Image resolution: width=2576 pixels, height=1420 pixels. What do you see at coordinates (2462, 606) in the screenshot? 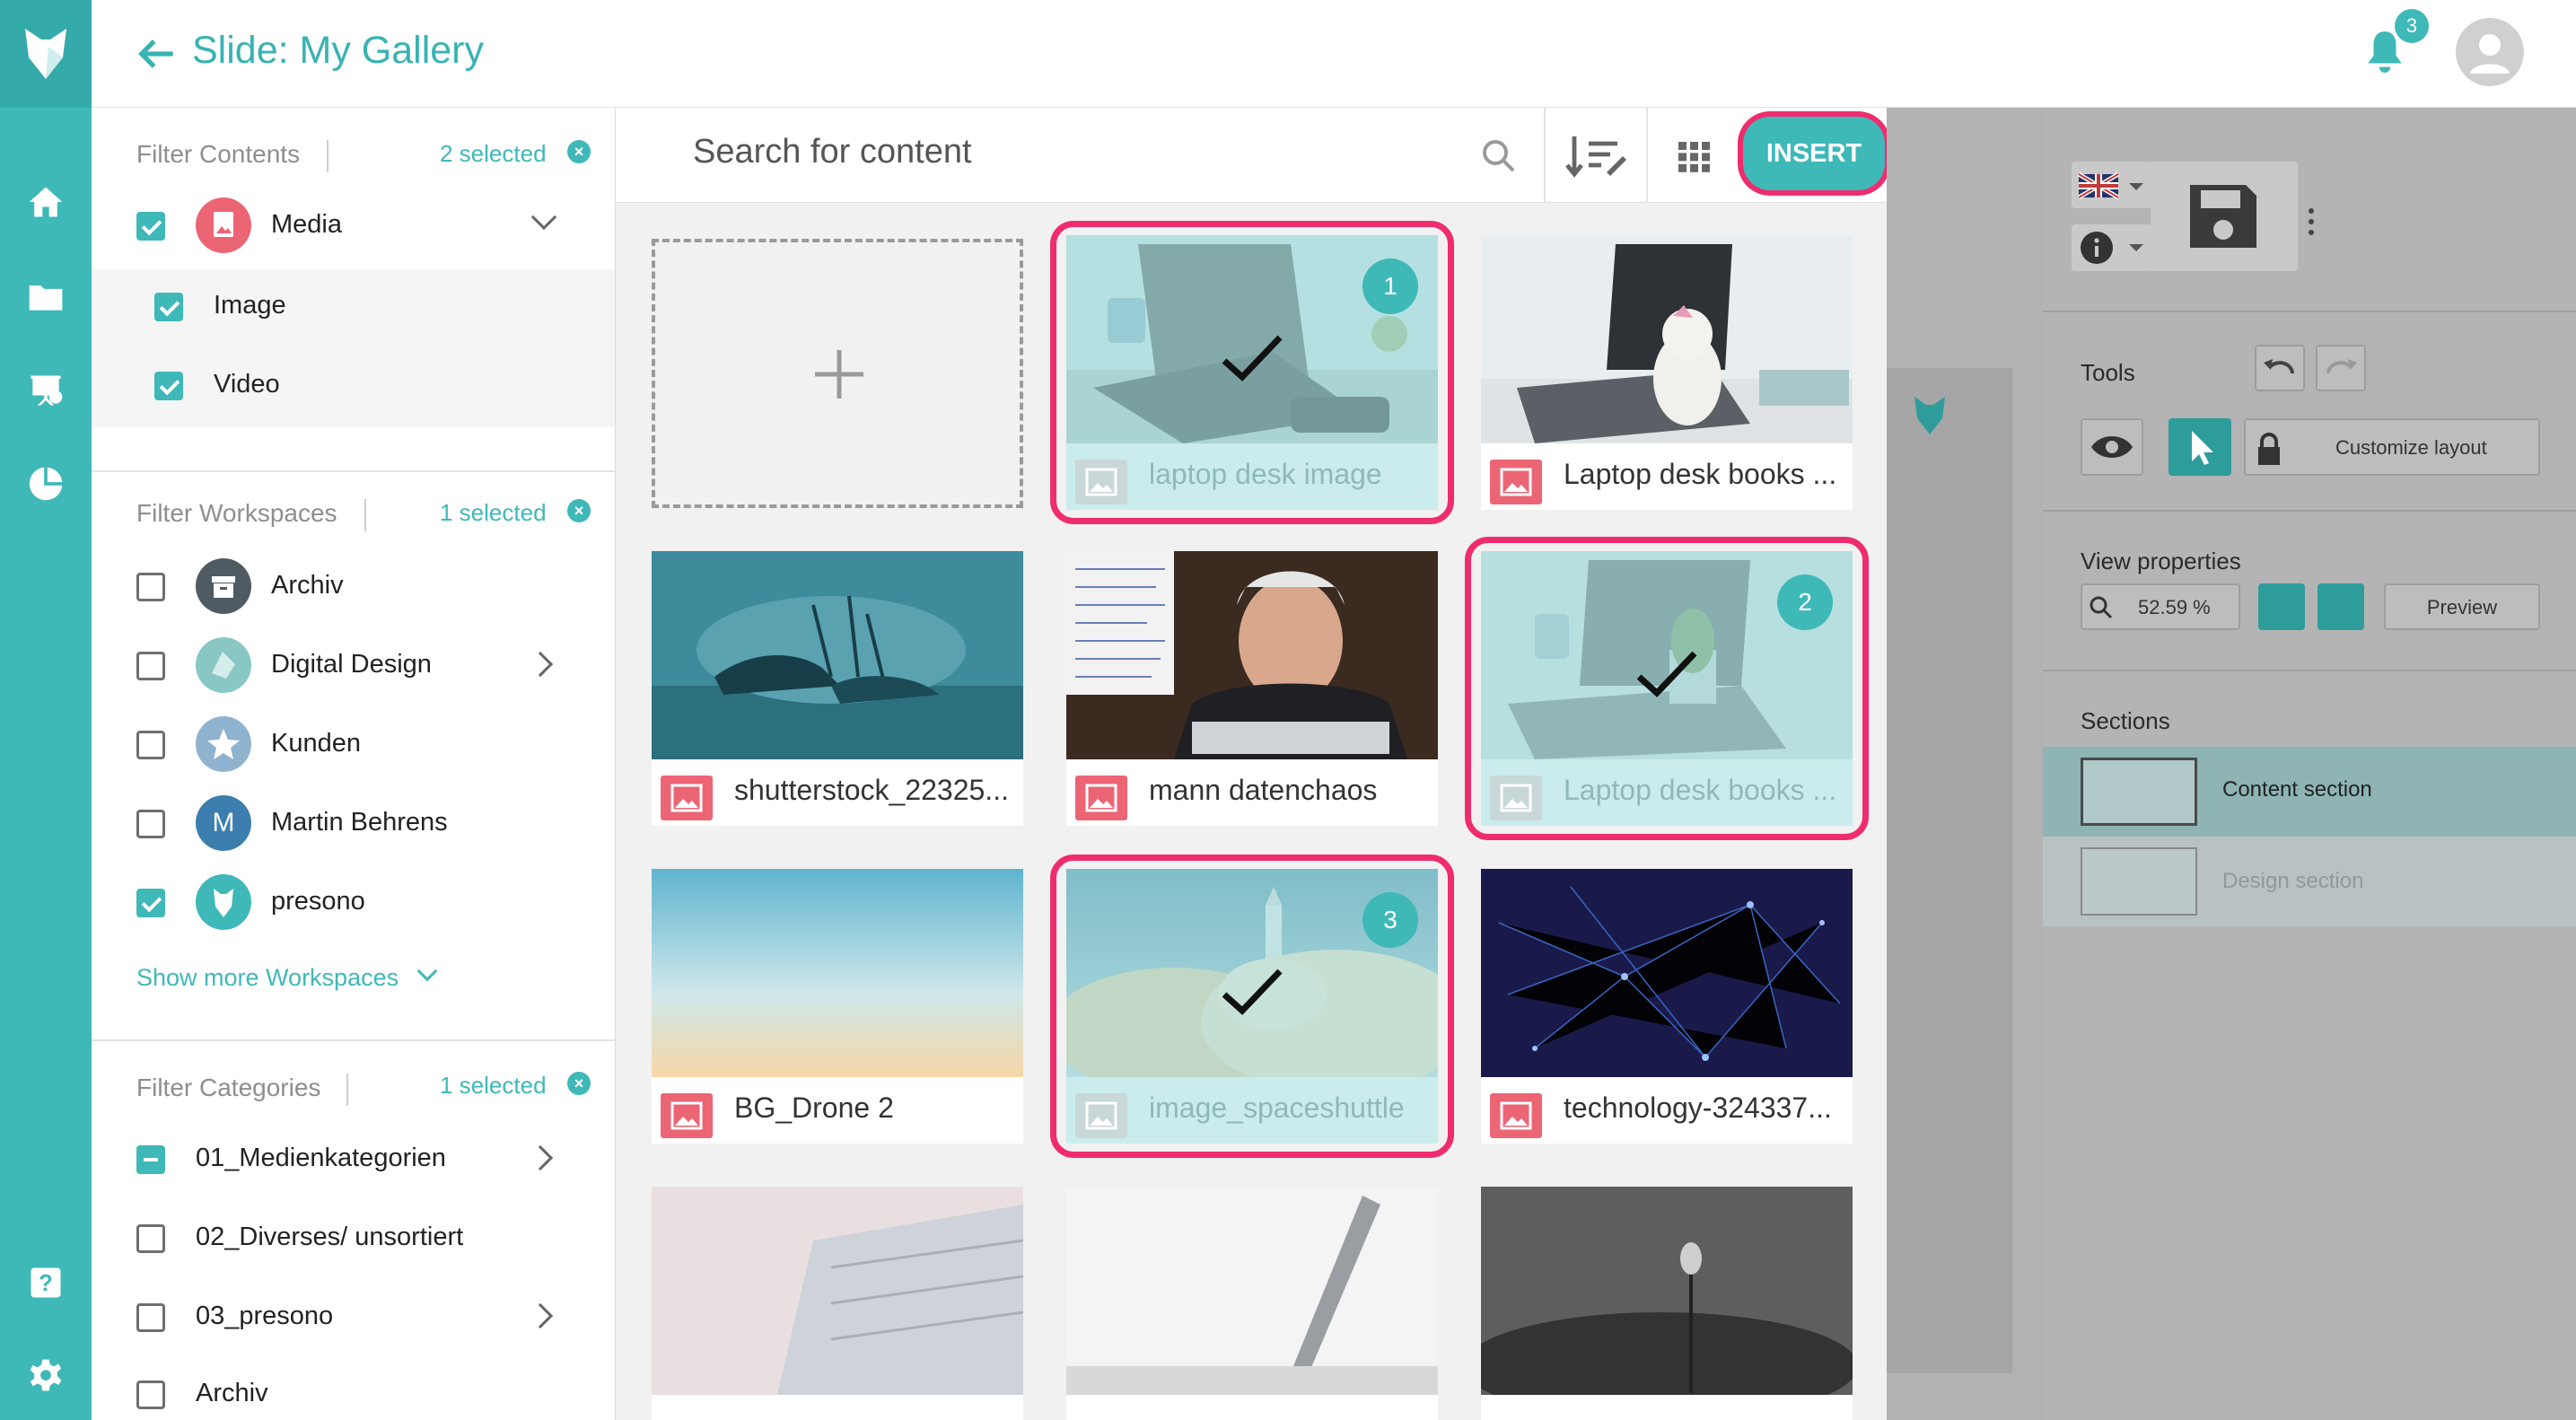
I see `preview-button: Preview` at bounding box center [2462, 606].